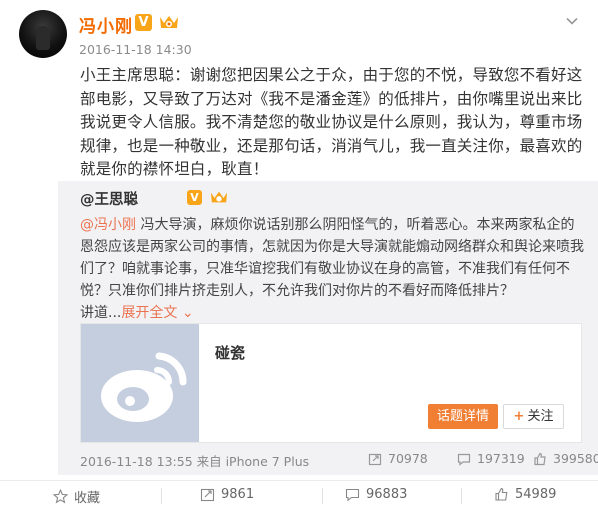 The width and height of the screenshot is (598, 509). I want to click on card-title: 碰瓷, so click(230, 353).